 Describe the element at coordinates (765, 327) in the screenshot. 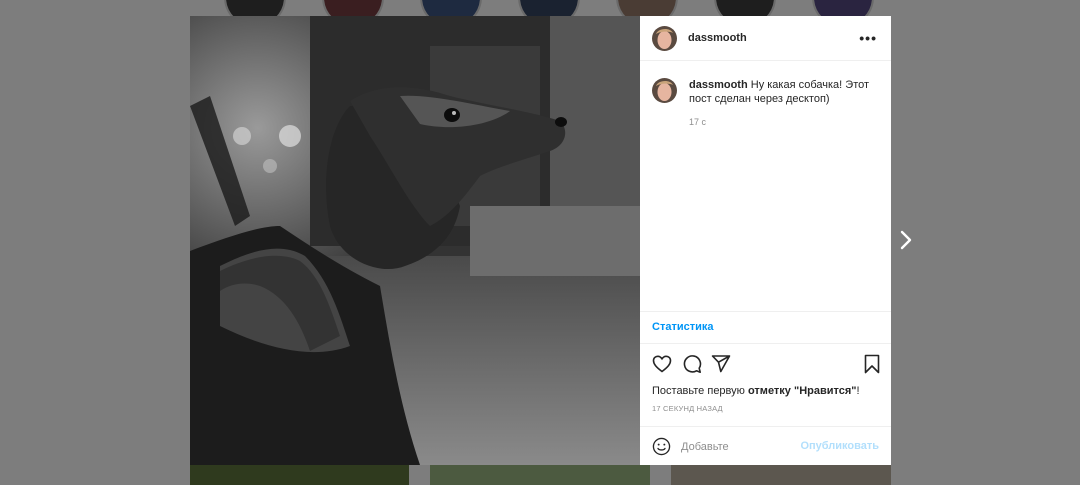

I see `statistics-link: Статистика` at that location.